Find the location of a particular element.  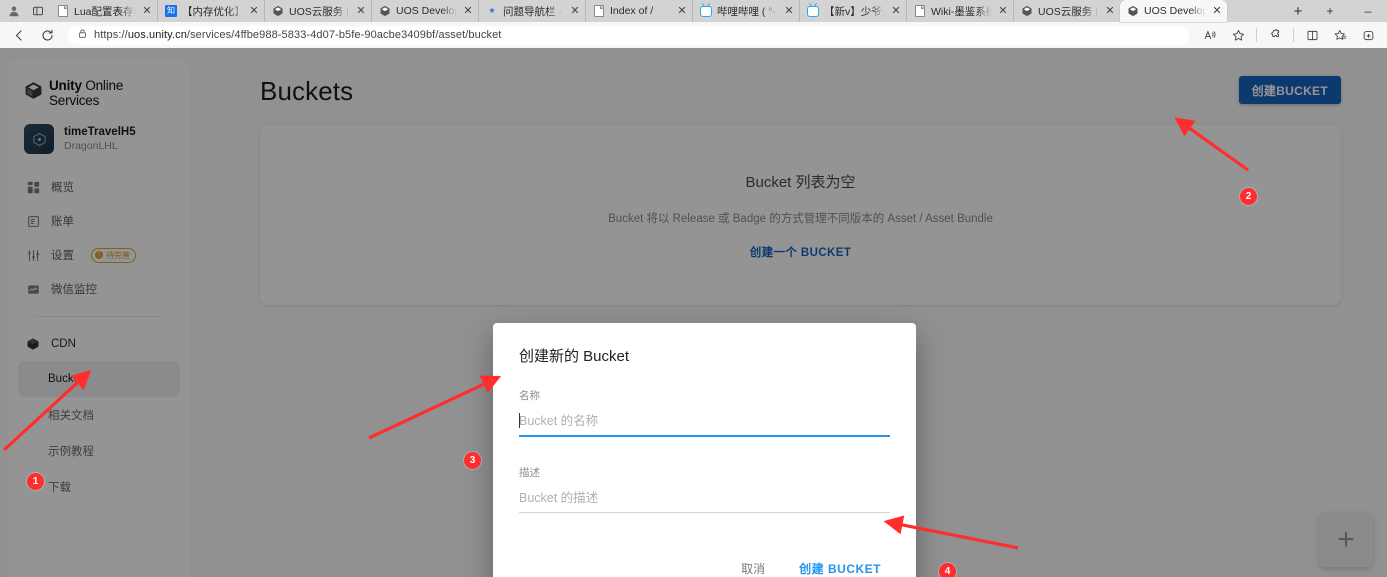

reload-icon is located at coordinates (47, 35).